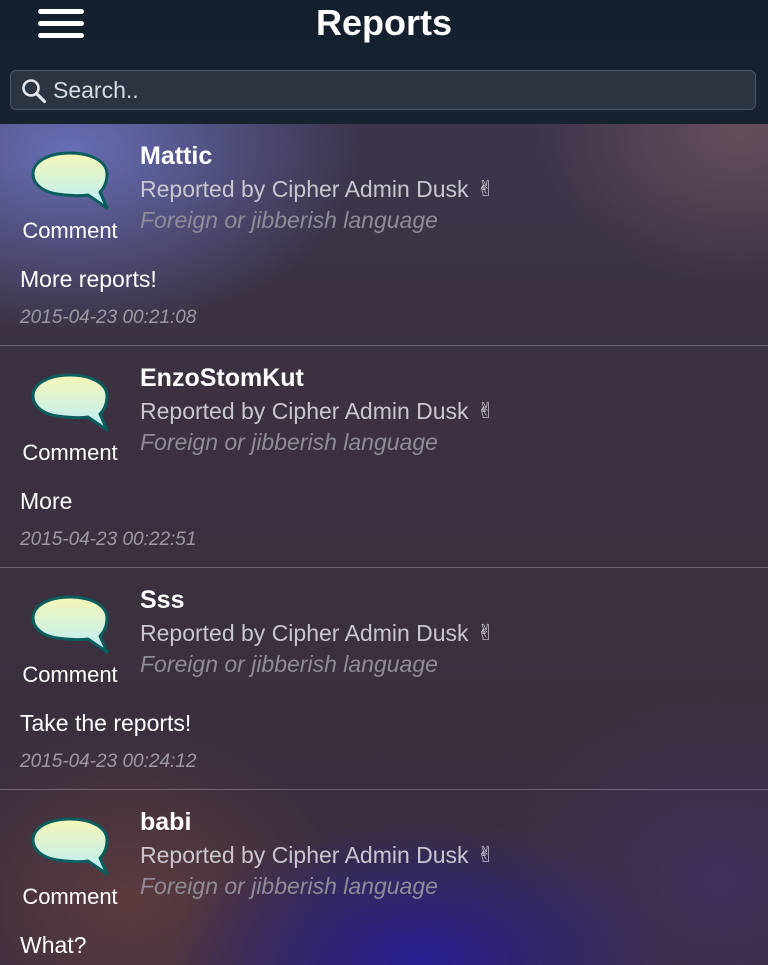 This screenshot has width=768, height=965. Describe the element at coordinates (88, 279) in the screenshot. I see `report-message: More reports!` at that location.